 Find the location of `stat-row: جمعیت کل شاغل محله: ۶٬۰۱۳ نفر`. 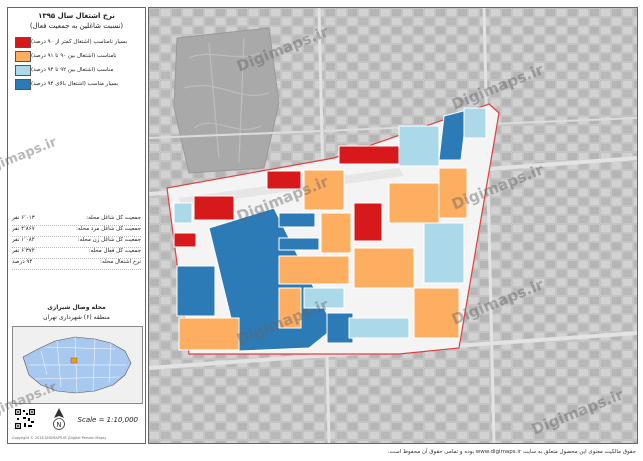

stat-row: جمعیت کل شاغل محله: ۶٬۰۱۳ نفر is located at coordinates (76, 220).